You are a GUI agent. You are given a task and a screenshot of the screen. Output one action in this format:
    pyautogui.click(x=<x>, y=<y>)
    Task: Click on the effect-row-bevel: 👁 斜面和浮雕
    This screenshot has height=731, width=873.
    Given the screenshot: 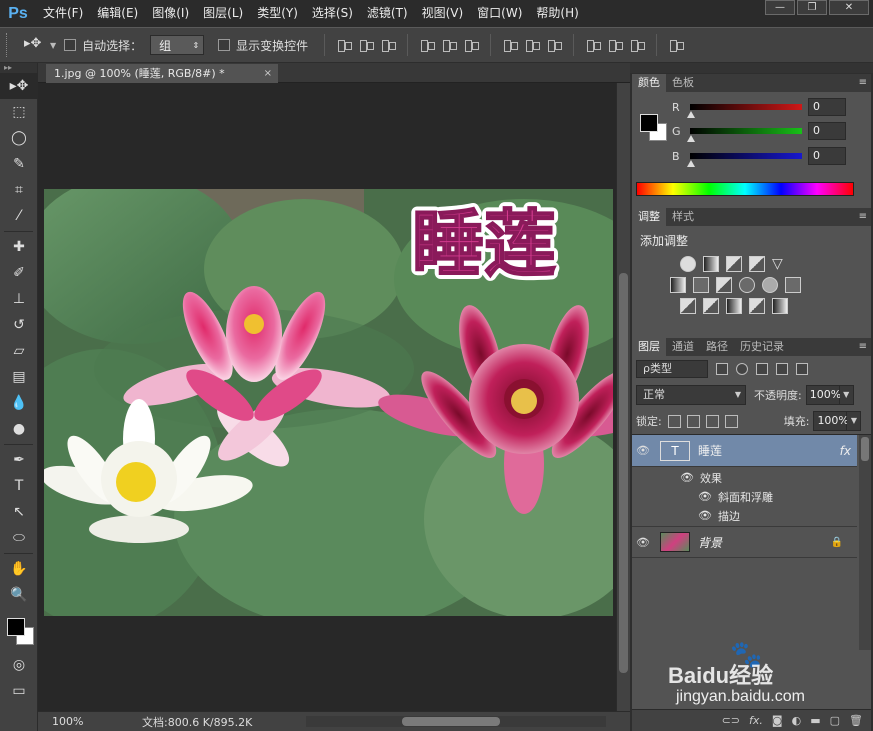 What is the action you would take?
    pyautogui.click(x=744, y=496)
    